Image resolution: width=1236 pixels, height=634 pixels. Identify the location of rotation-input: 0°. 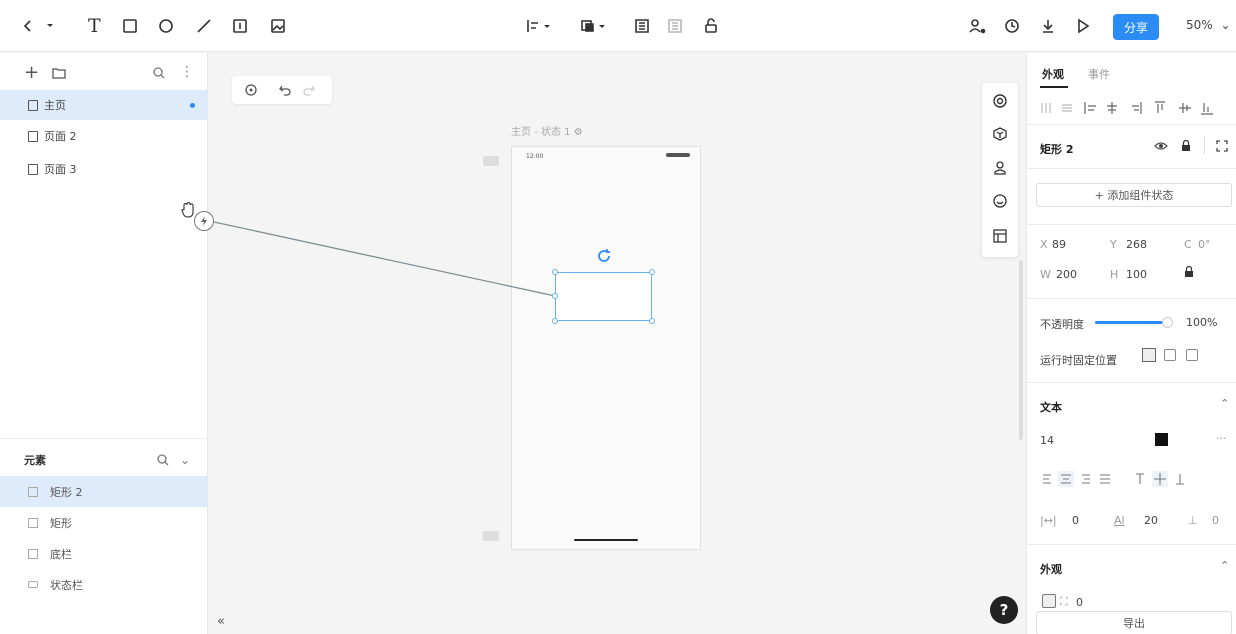
(1204, 244).